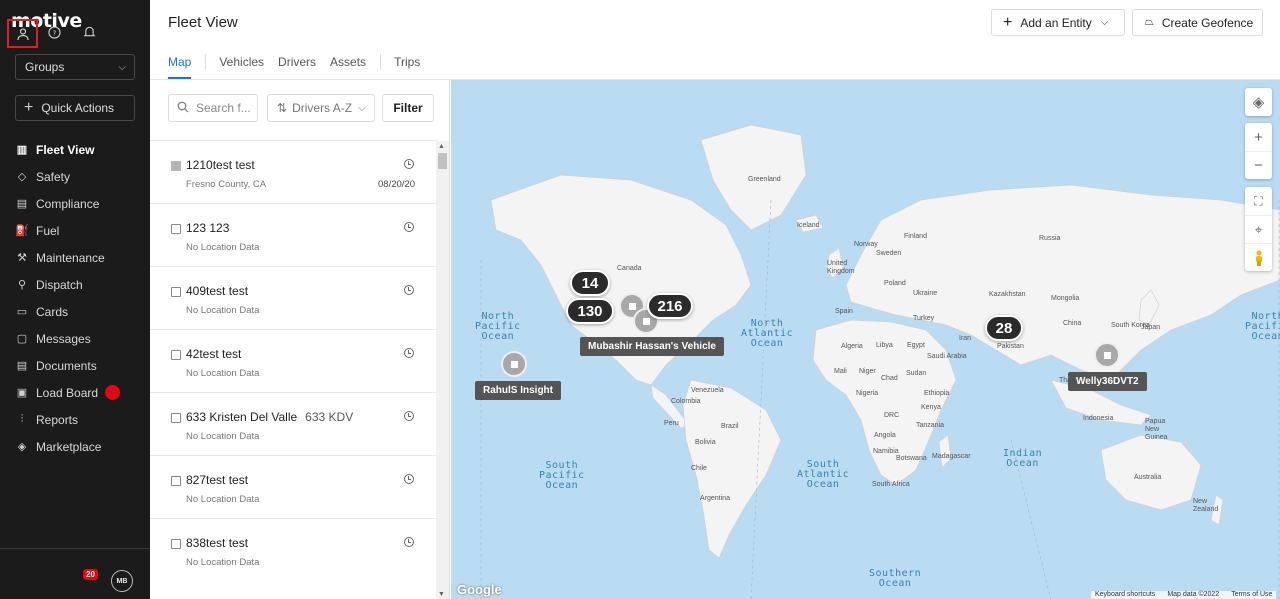 The height and width of the screenshot is (599, 1280). What do you see at coordinates (203, 22) in the screenshot?
I see `page-title: Fleet View` at bounding box center [203, 22].